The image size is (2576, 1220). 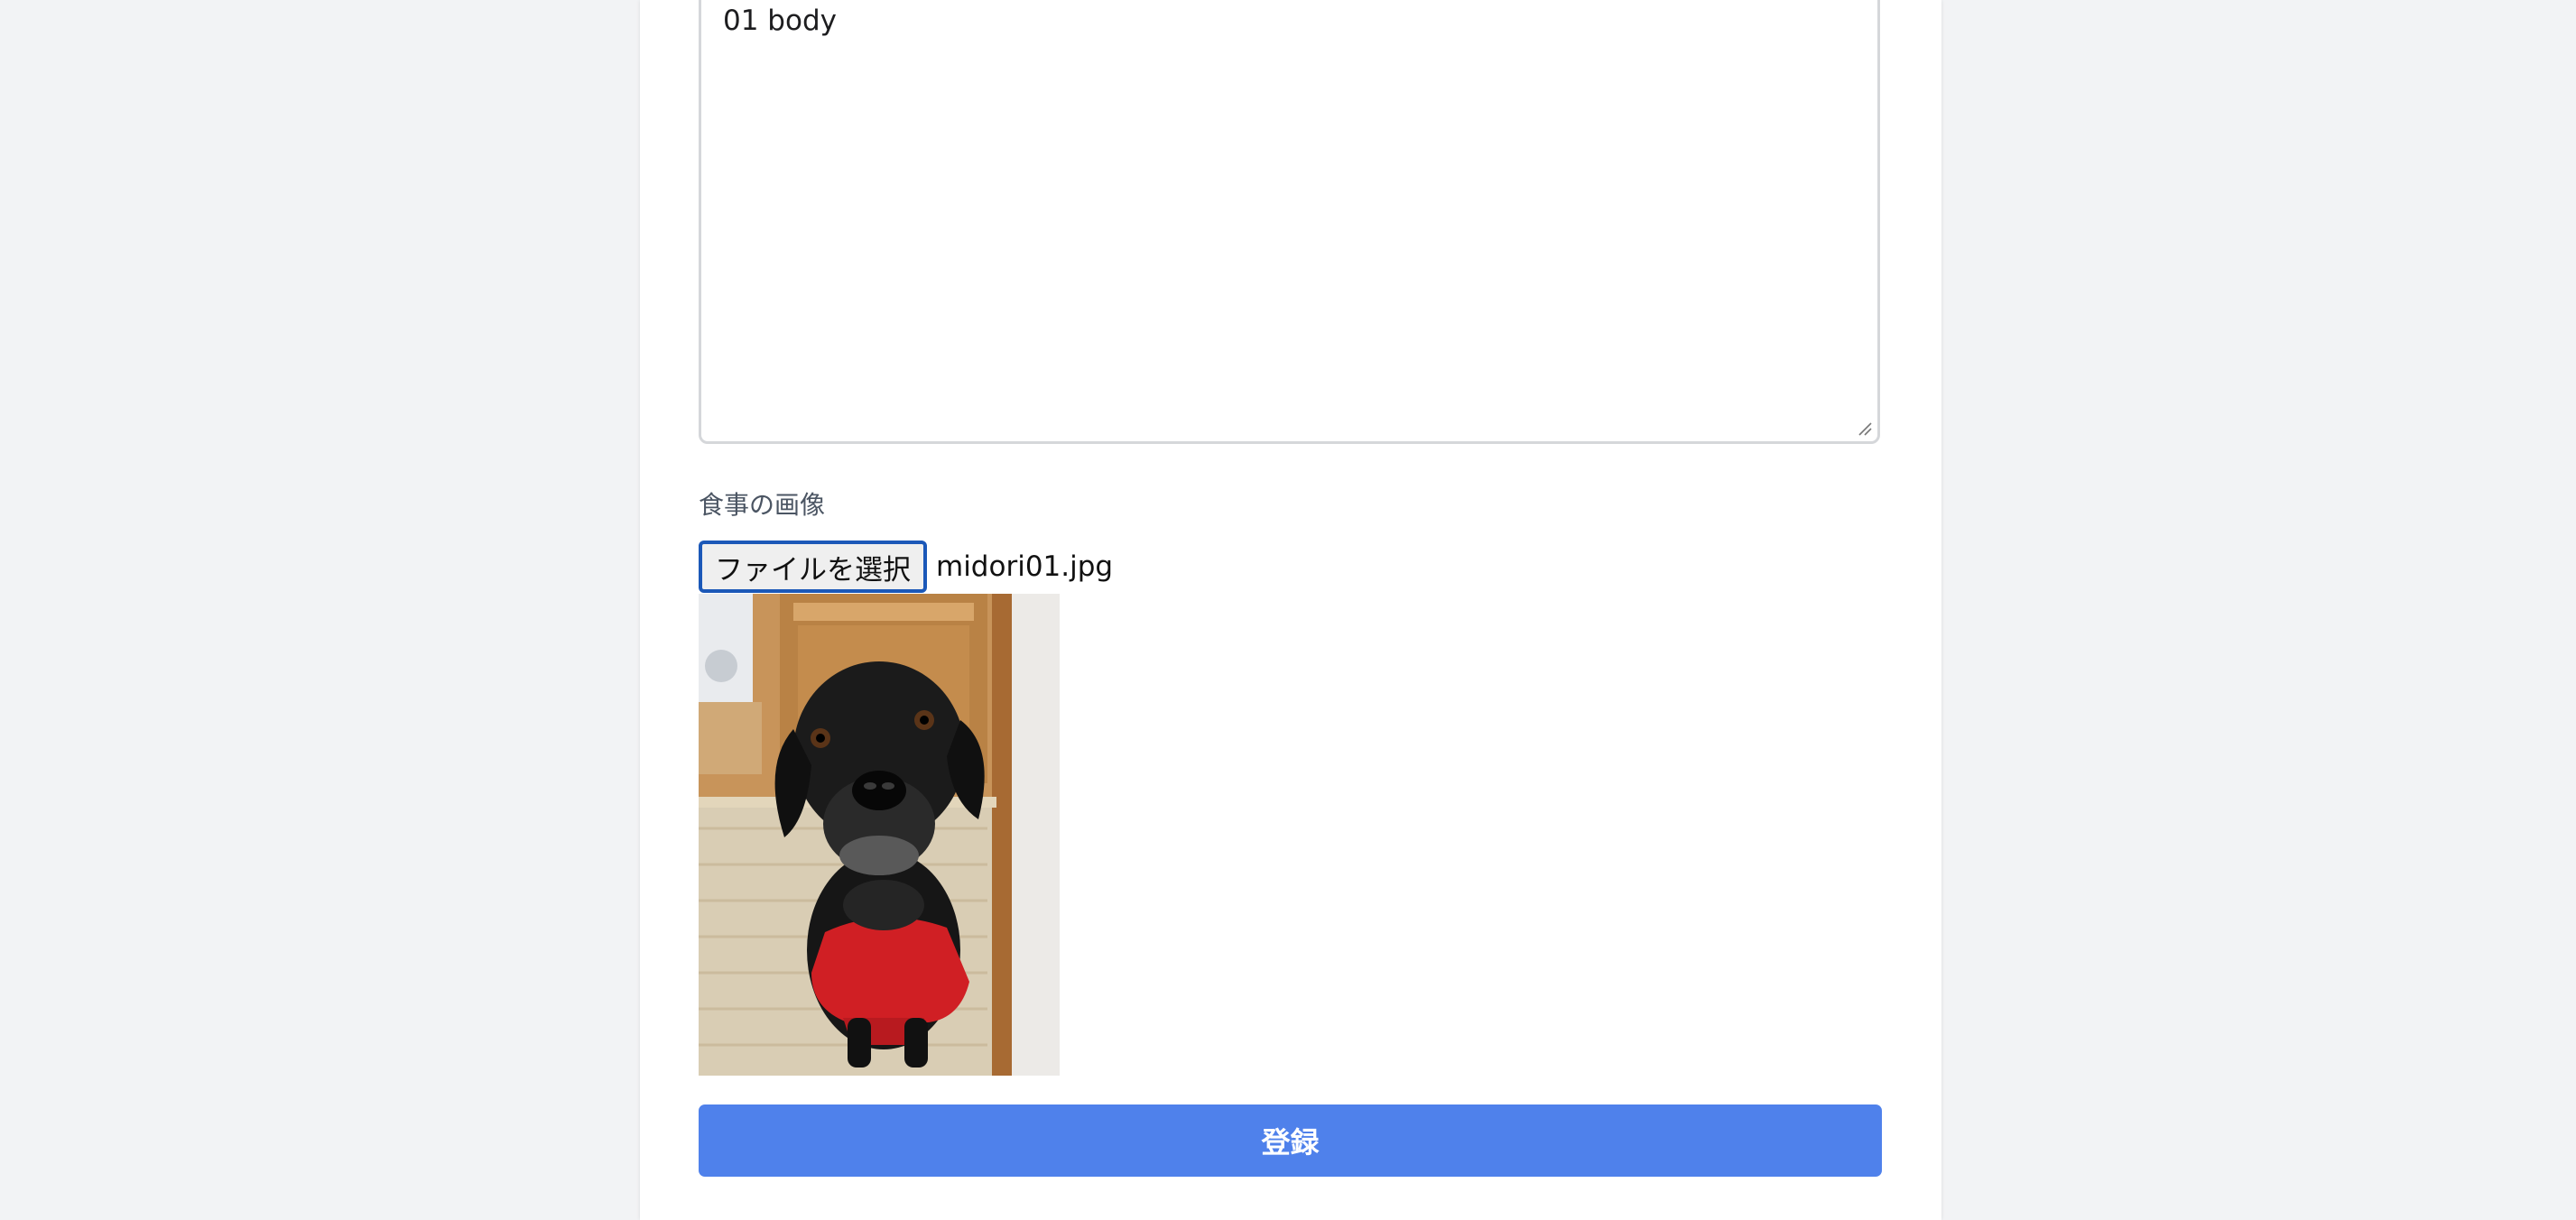 I want to click on file-input: ファイルを選択 midori01.jpg, so click(x=906, y=567).